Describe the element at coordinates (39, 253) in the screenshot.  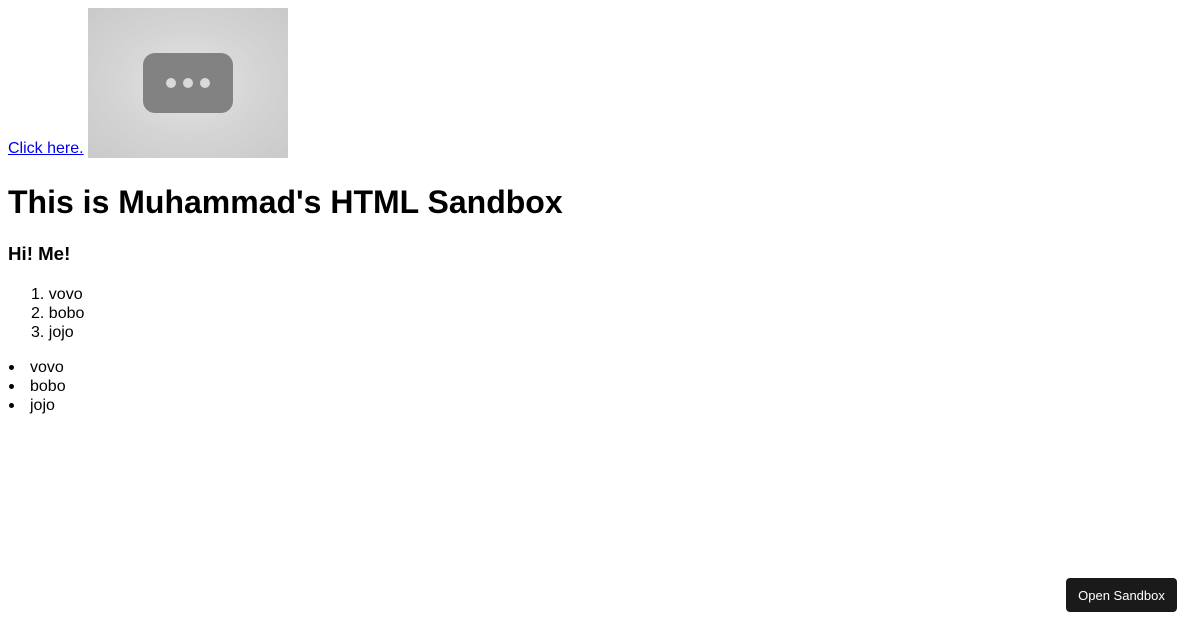
I see `sub-heading: Hi! Me!` at that location.